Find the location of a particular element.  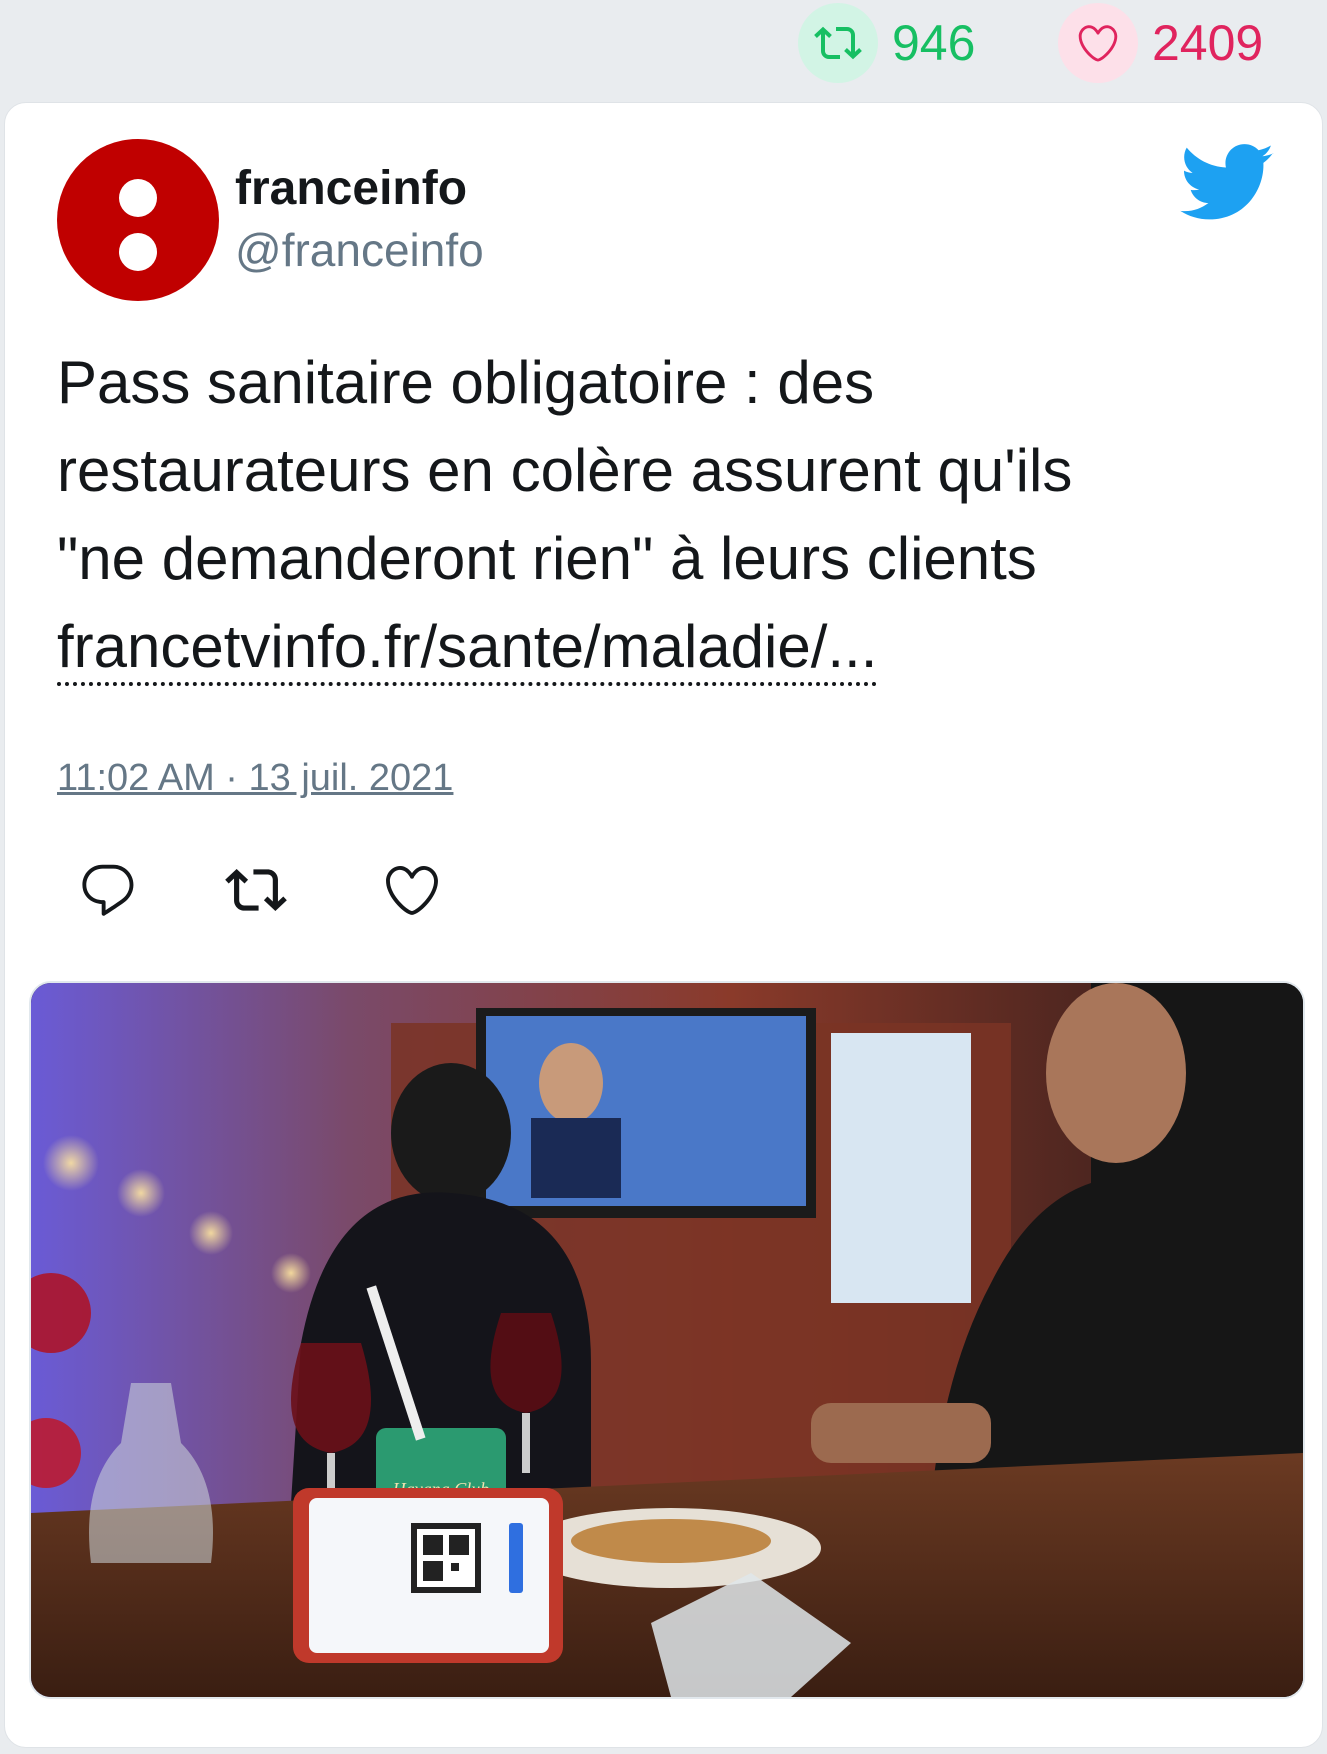

avatar is located at coordinates (138, 220).